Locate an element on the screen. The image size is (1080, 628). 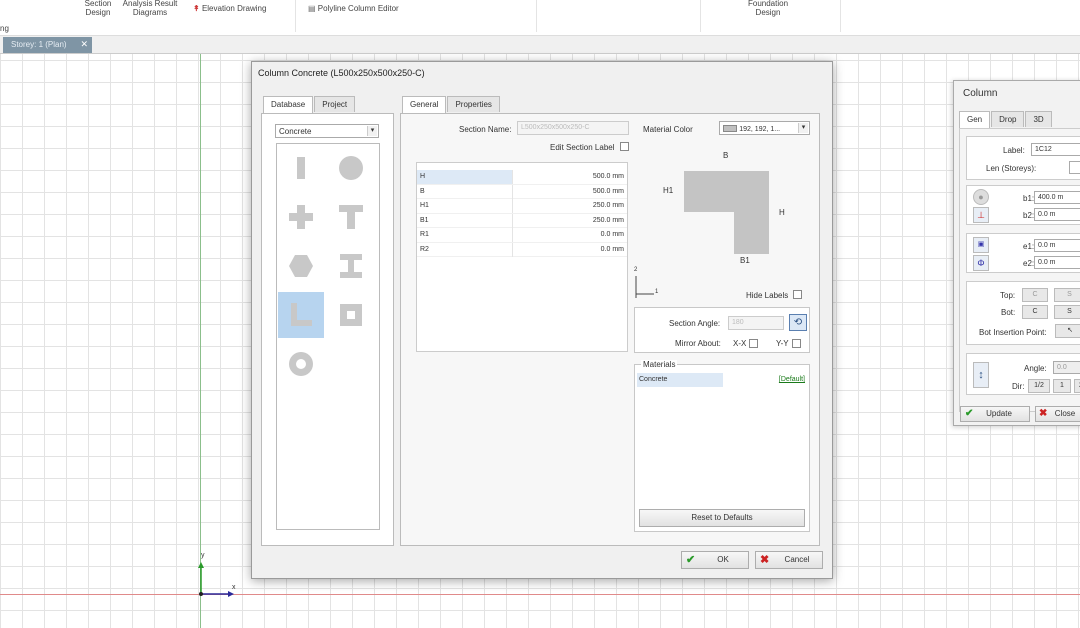
table-row: H1 250.0 mm is located at coordinates (522, 206).